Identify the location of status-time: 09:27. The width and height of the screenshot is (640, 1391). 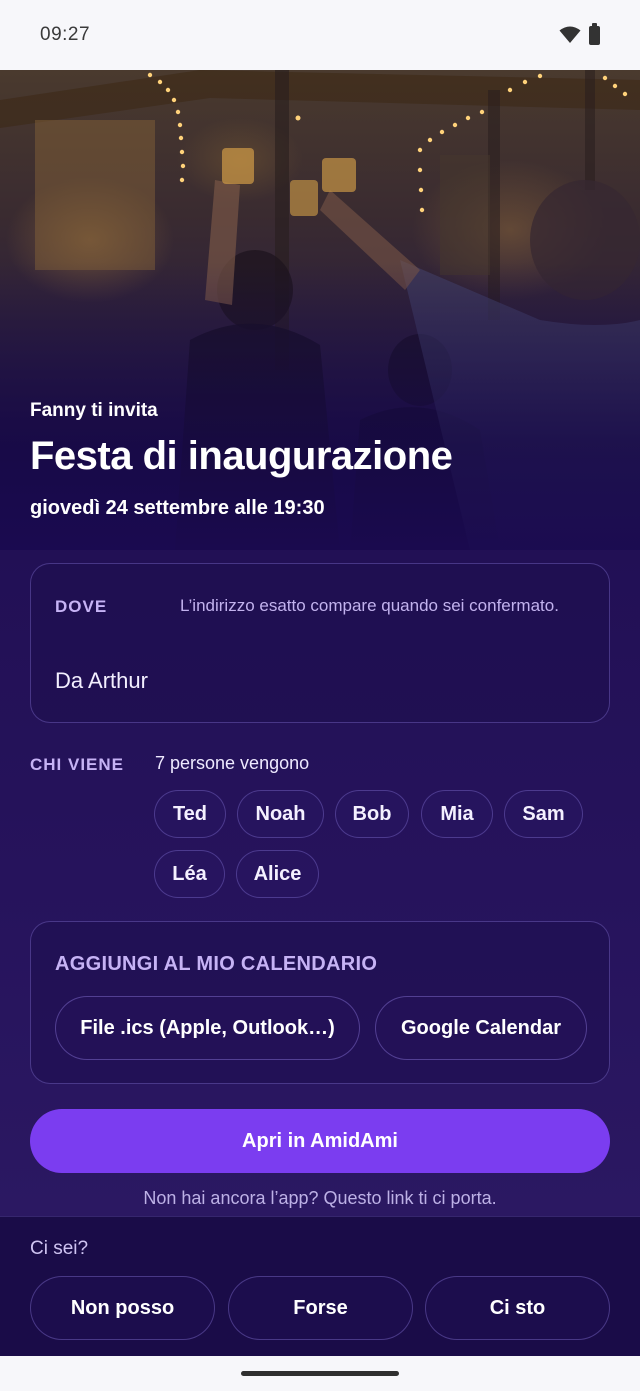
(65, 34).